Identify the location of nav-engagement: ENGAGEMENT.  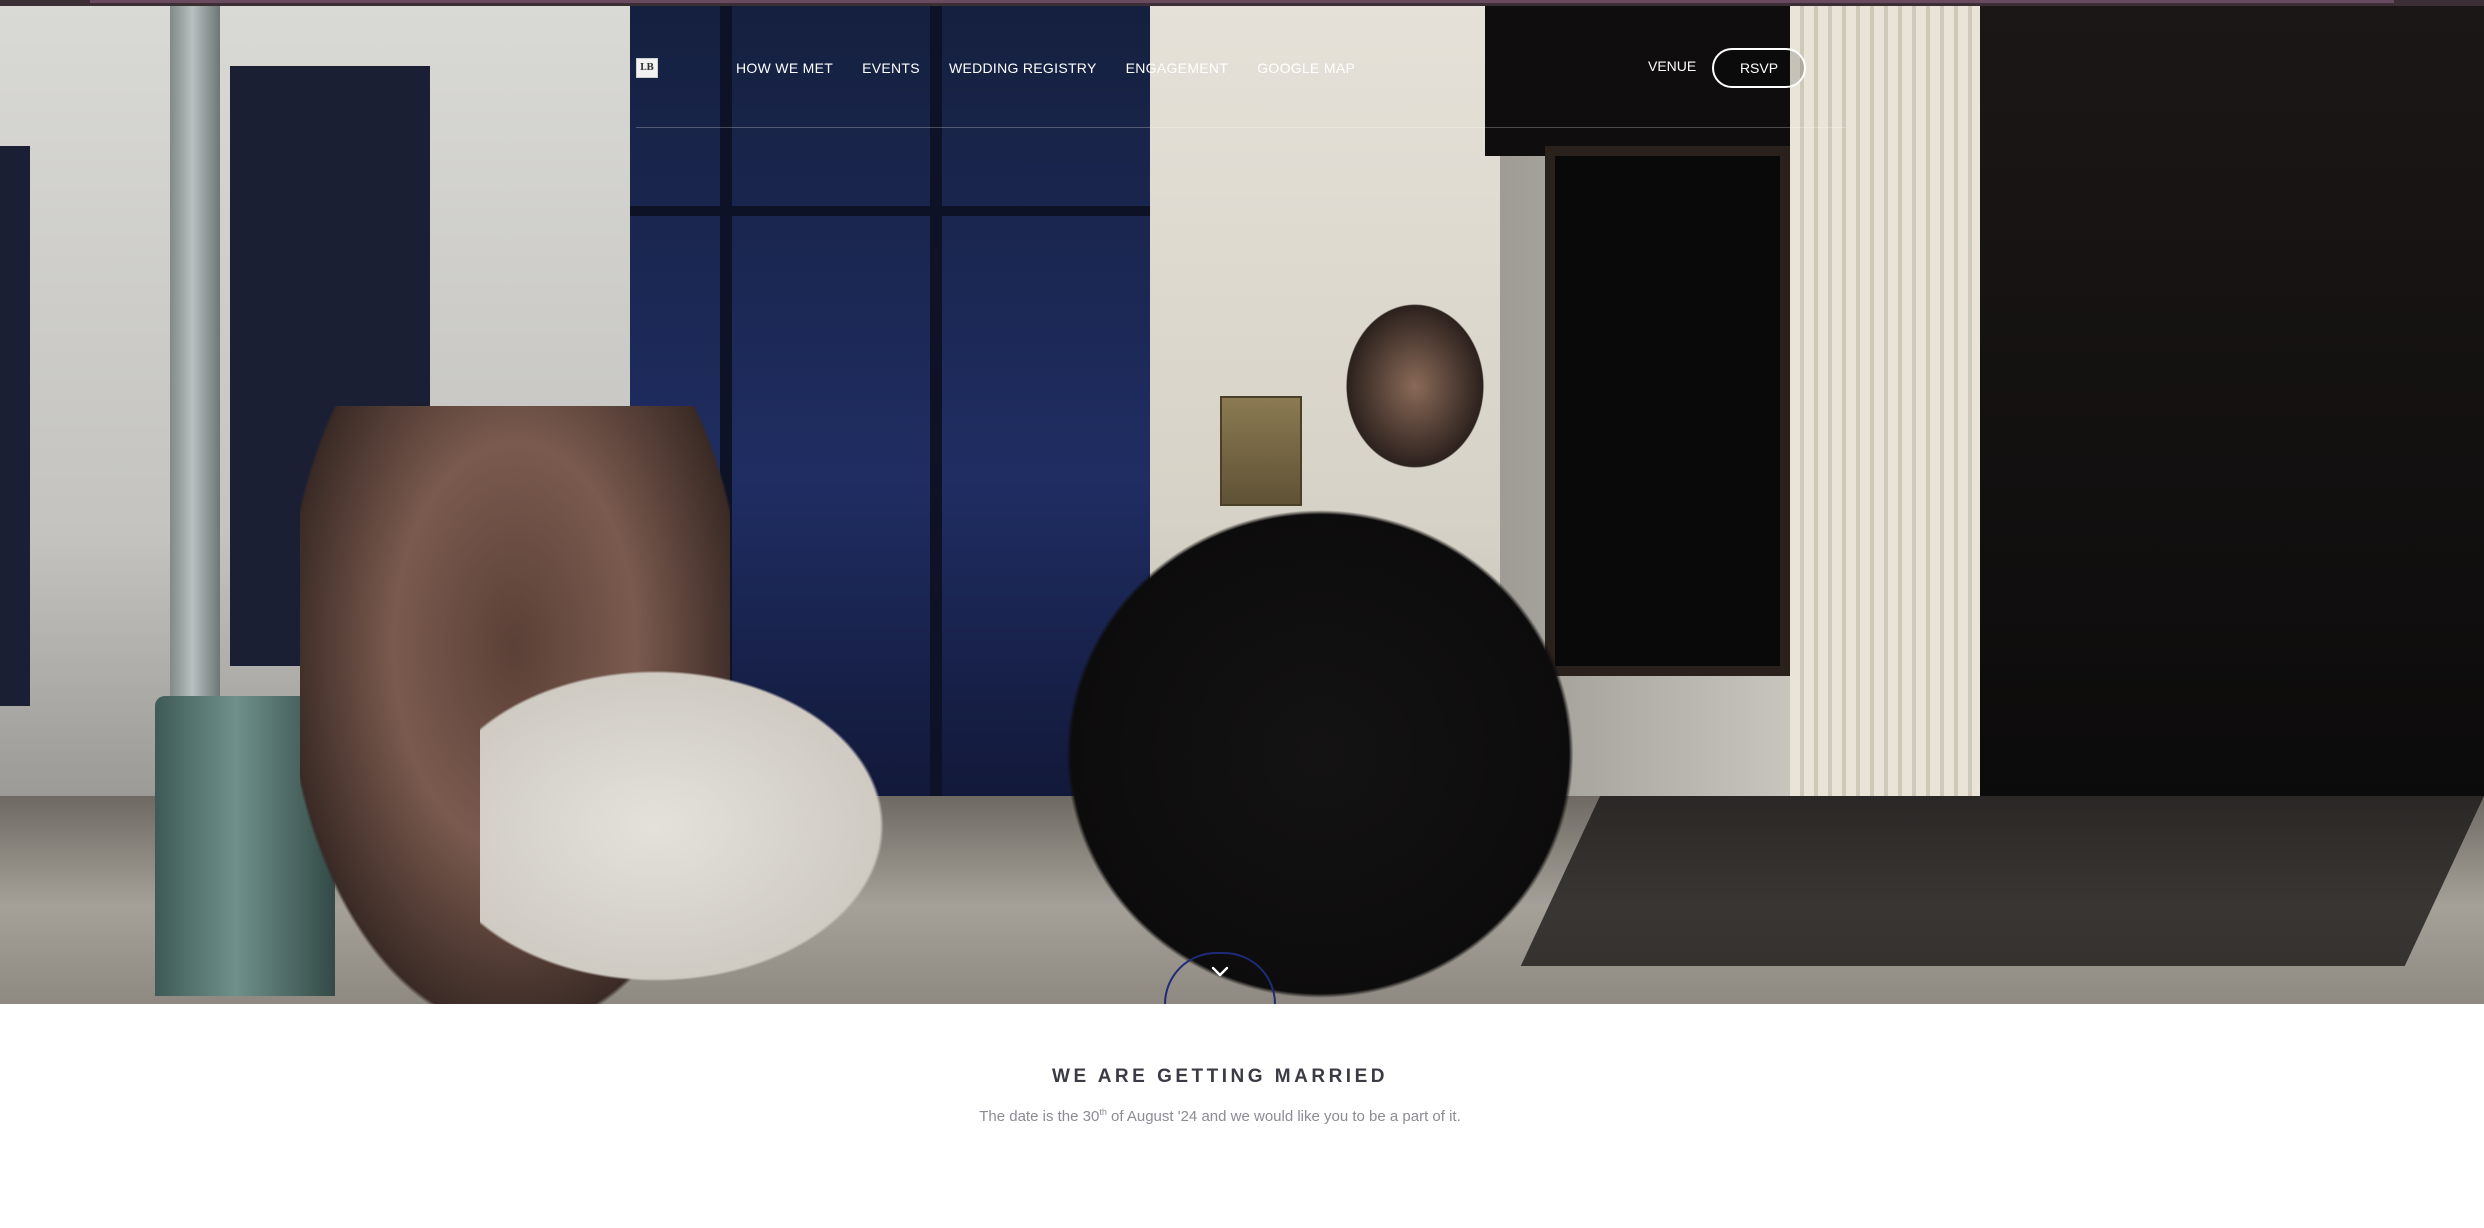
(1177, 68).